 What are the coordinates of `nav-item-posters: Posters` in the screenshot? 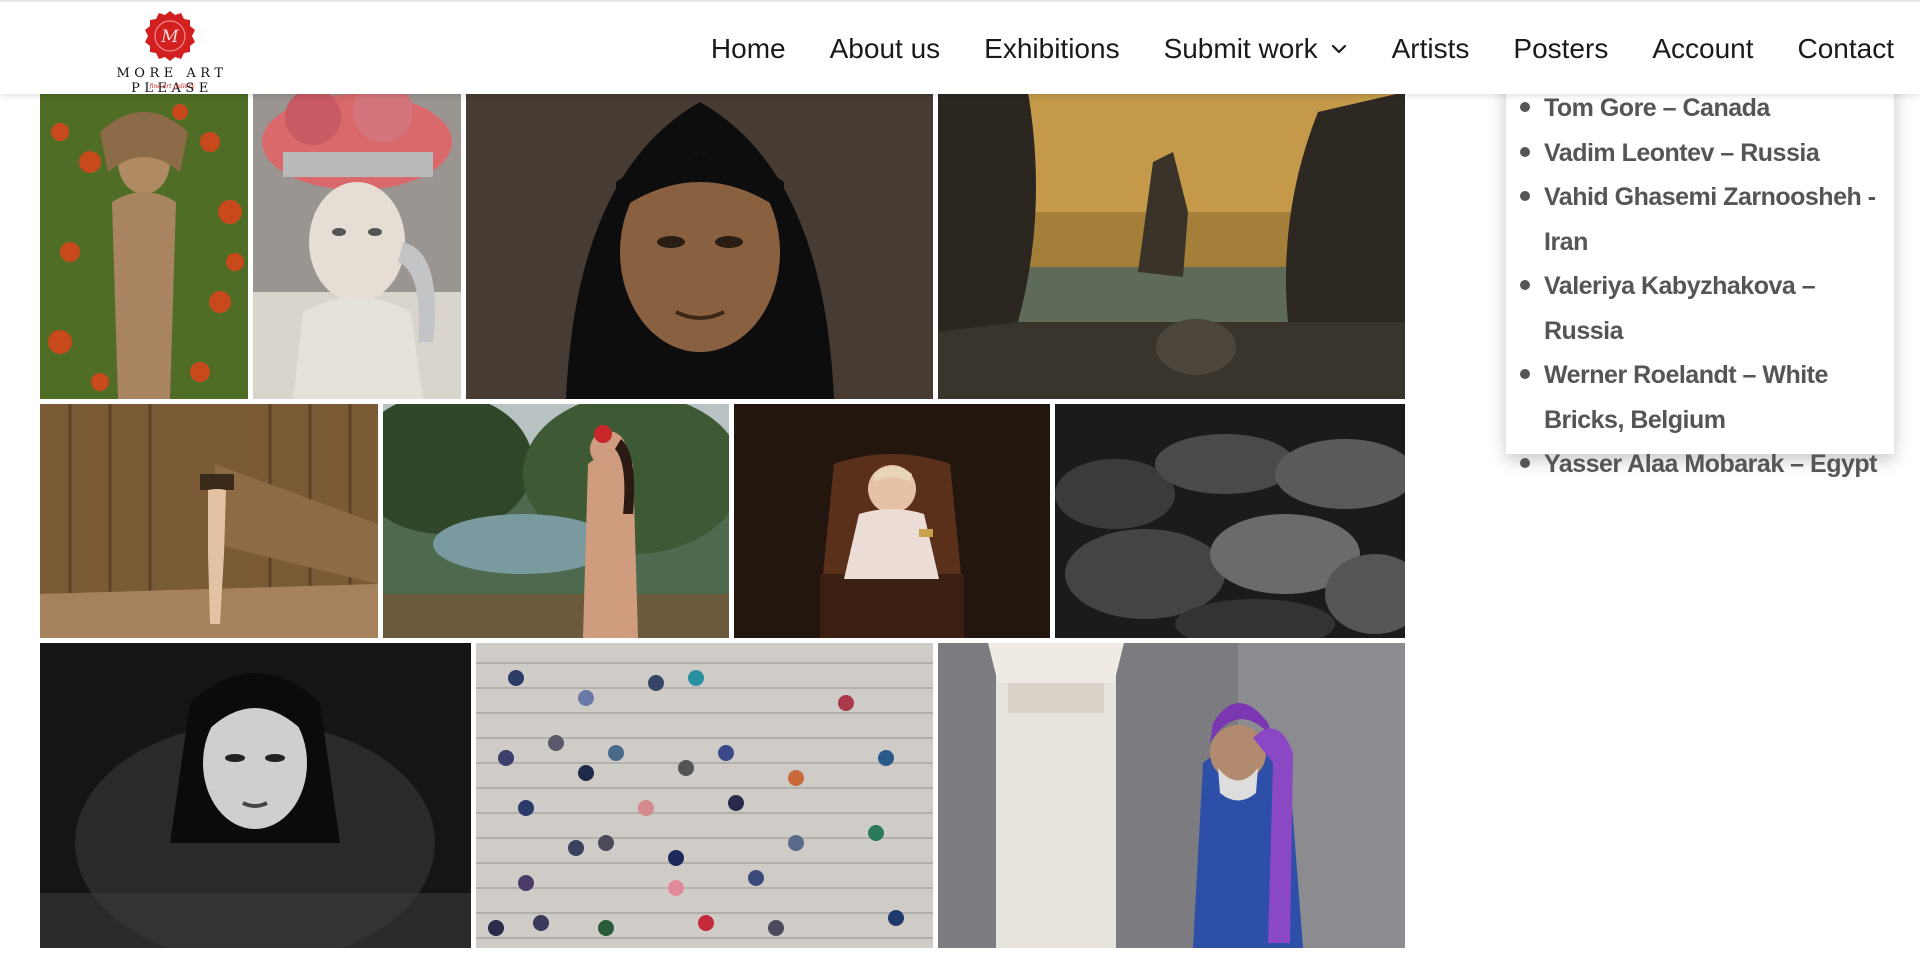 It's located at (1560, 49).